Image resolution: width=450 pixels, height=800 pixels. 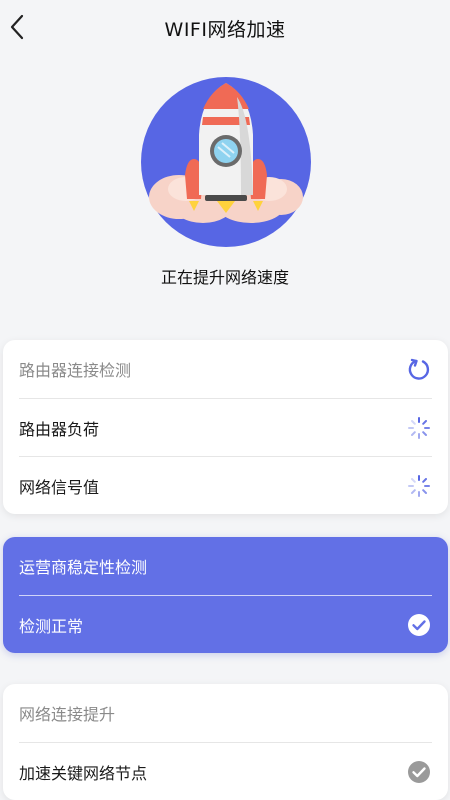 I want to click on list-item: 检测正常, so click(x=225, y=624).